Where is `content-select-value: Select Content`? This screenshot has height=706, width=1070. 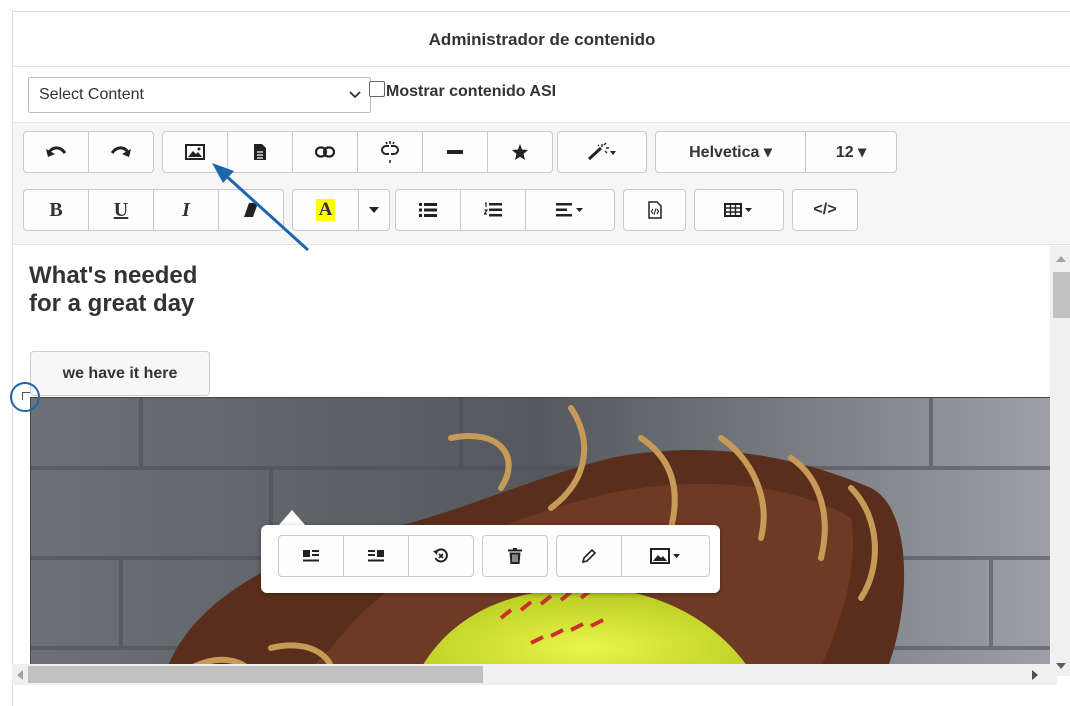
content-select-value: Select Content is located at coordinates (91, 94).